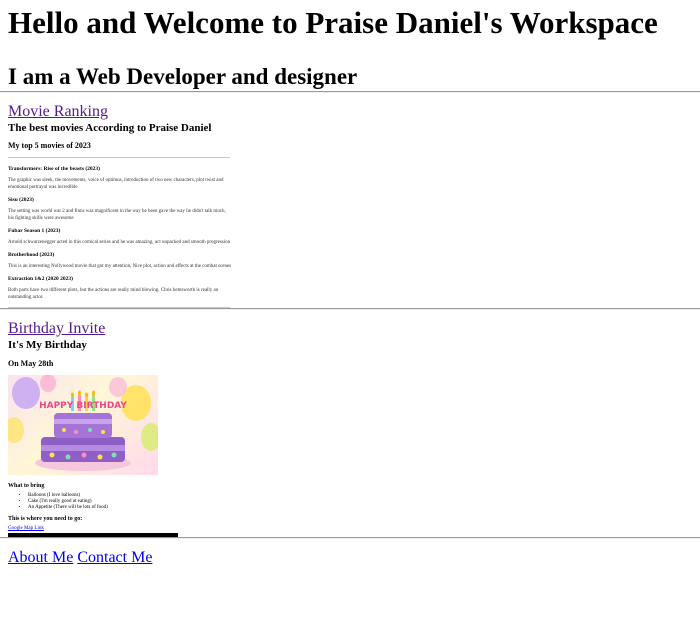  What do you see at coordinates (56, 328) in the screenshot?
I see `birthday-invite-link: Birthday Invite` at bounding box center [56, 328].